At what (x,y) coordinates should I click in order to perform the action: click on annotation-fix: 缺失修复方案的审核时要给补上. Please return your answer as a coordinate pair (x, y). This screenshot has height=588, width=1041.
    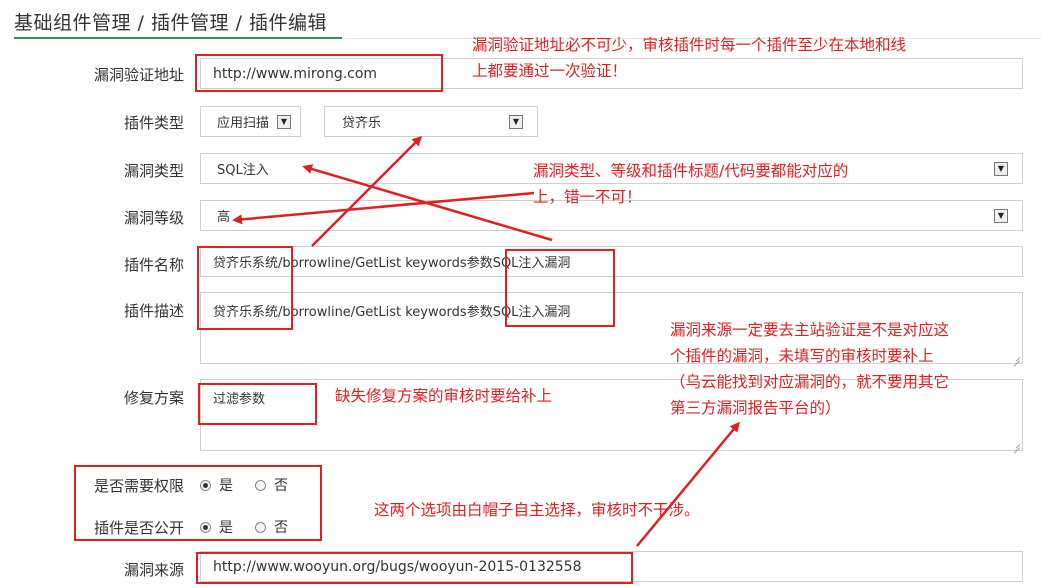
    Looking at the image, I should click on (444, 396).